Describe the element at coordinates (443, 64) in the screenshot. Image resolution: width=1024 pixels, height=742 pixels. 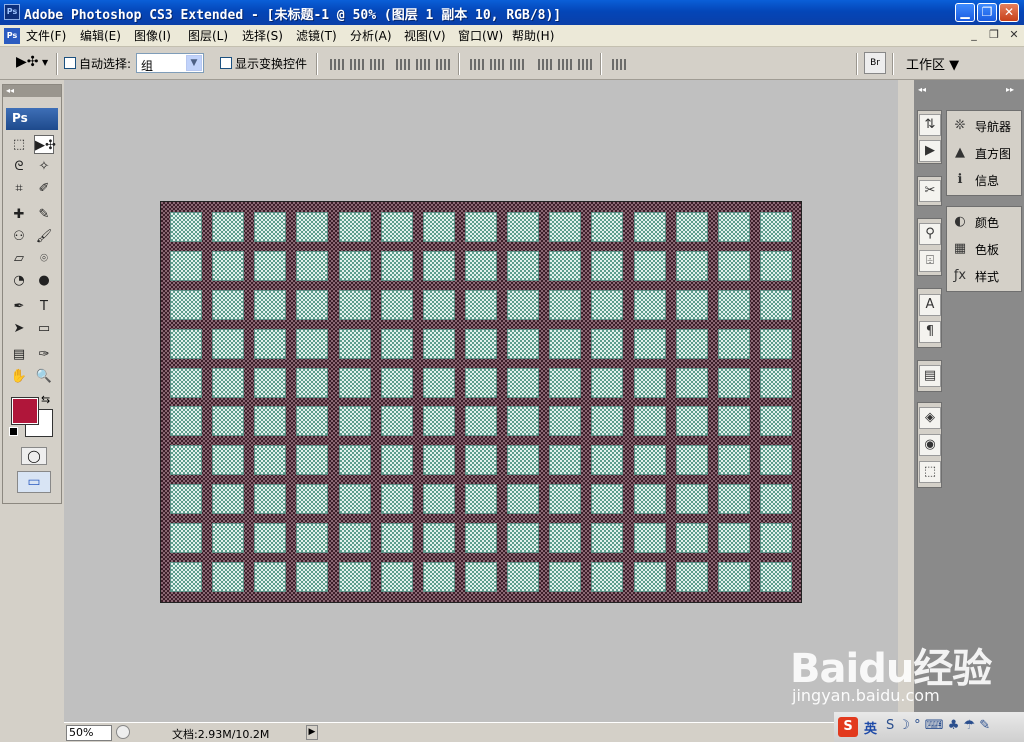
I see `align-right-icon` at that location.